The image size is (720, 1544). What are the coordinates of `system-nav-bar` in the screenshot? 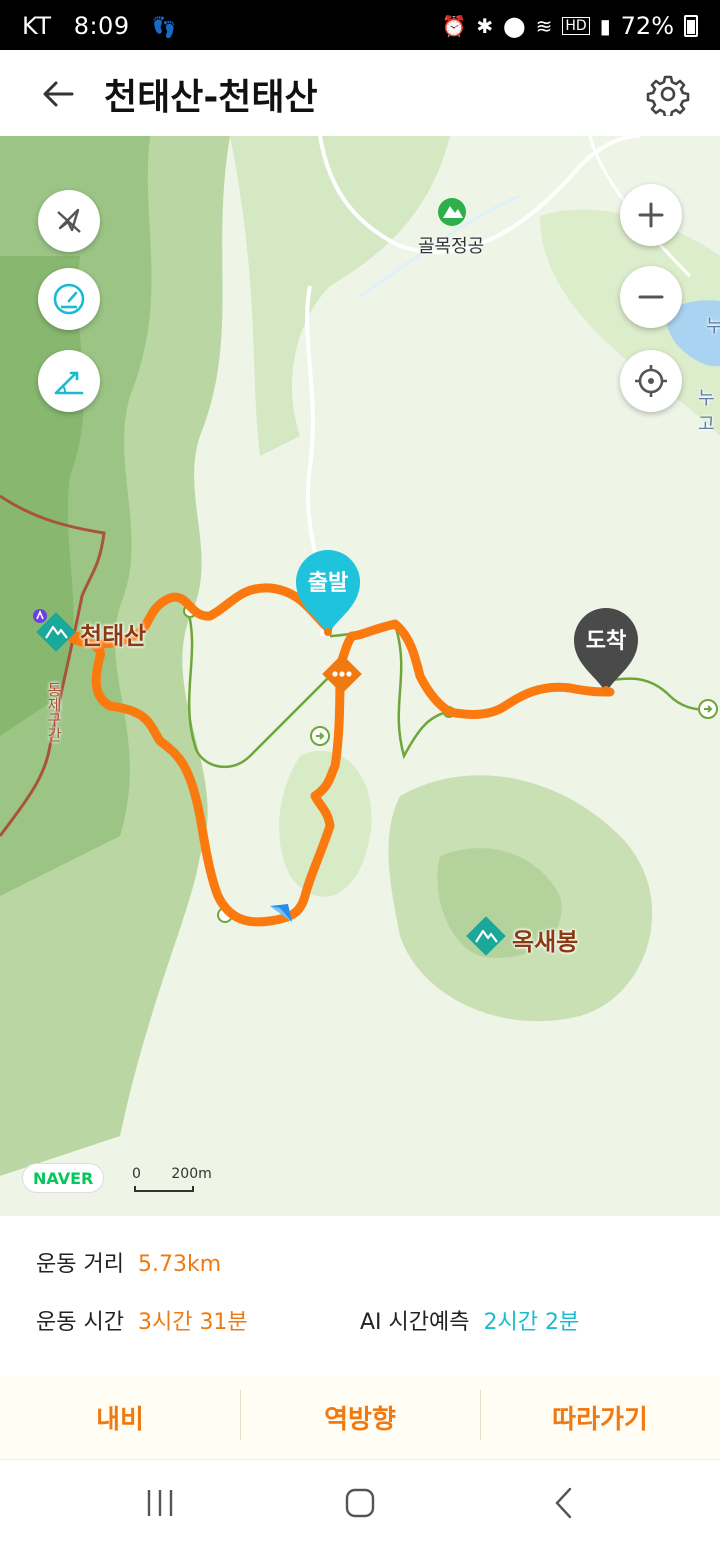 It's located at (360, 1502).